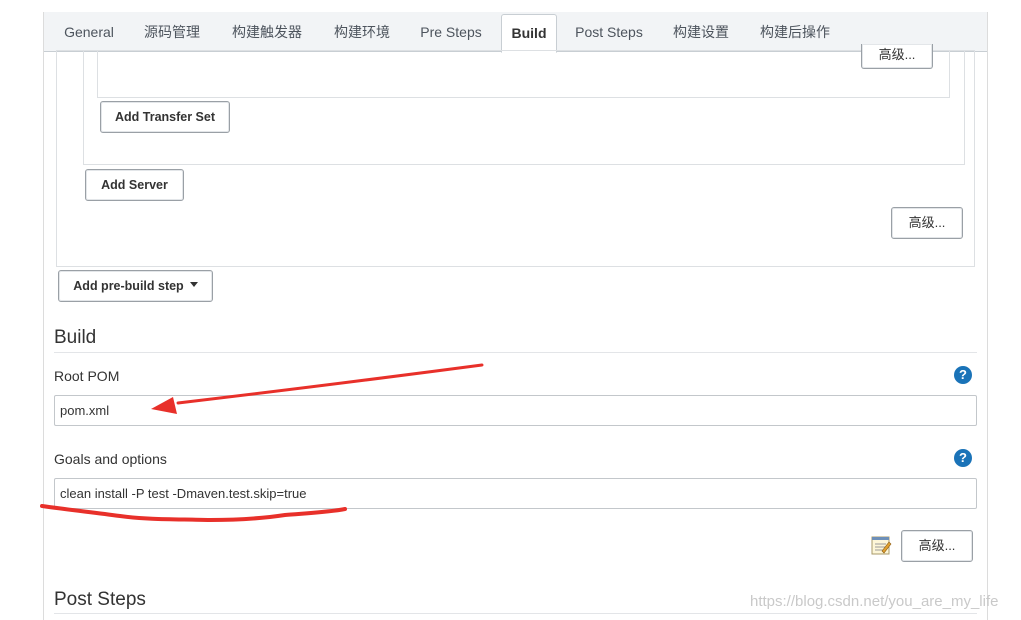  I want to click on watermark: https://blog.csdn.net/you_are_my_life, so click(874, 601).